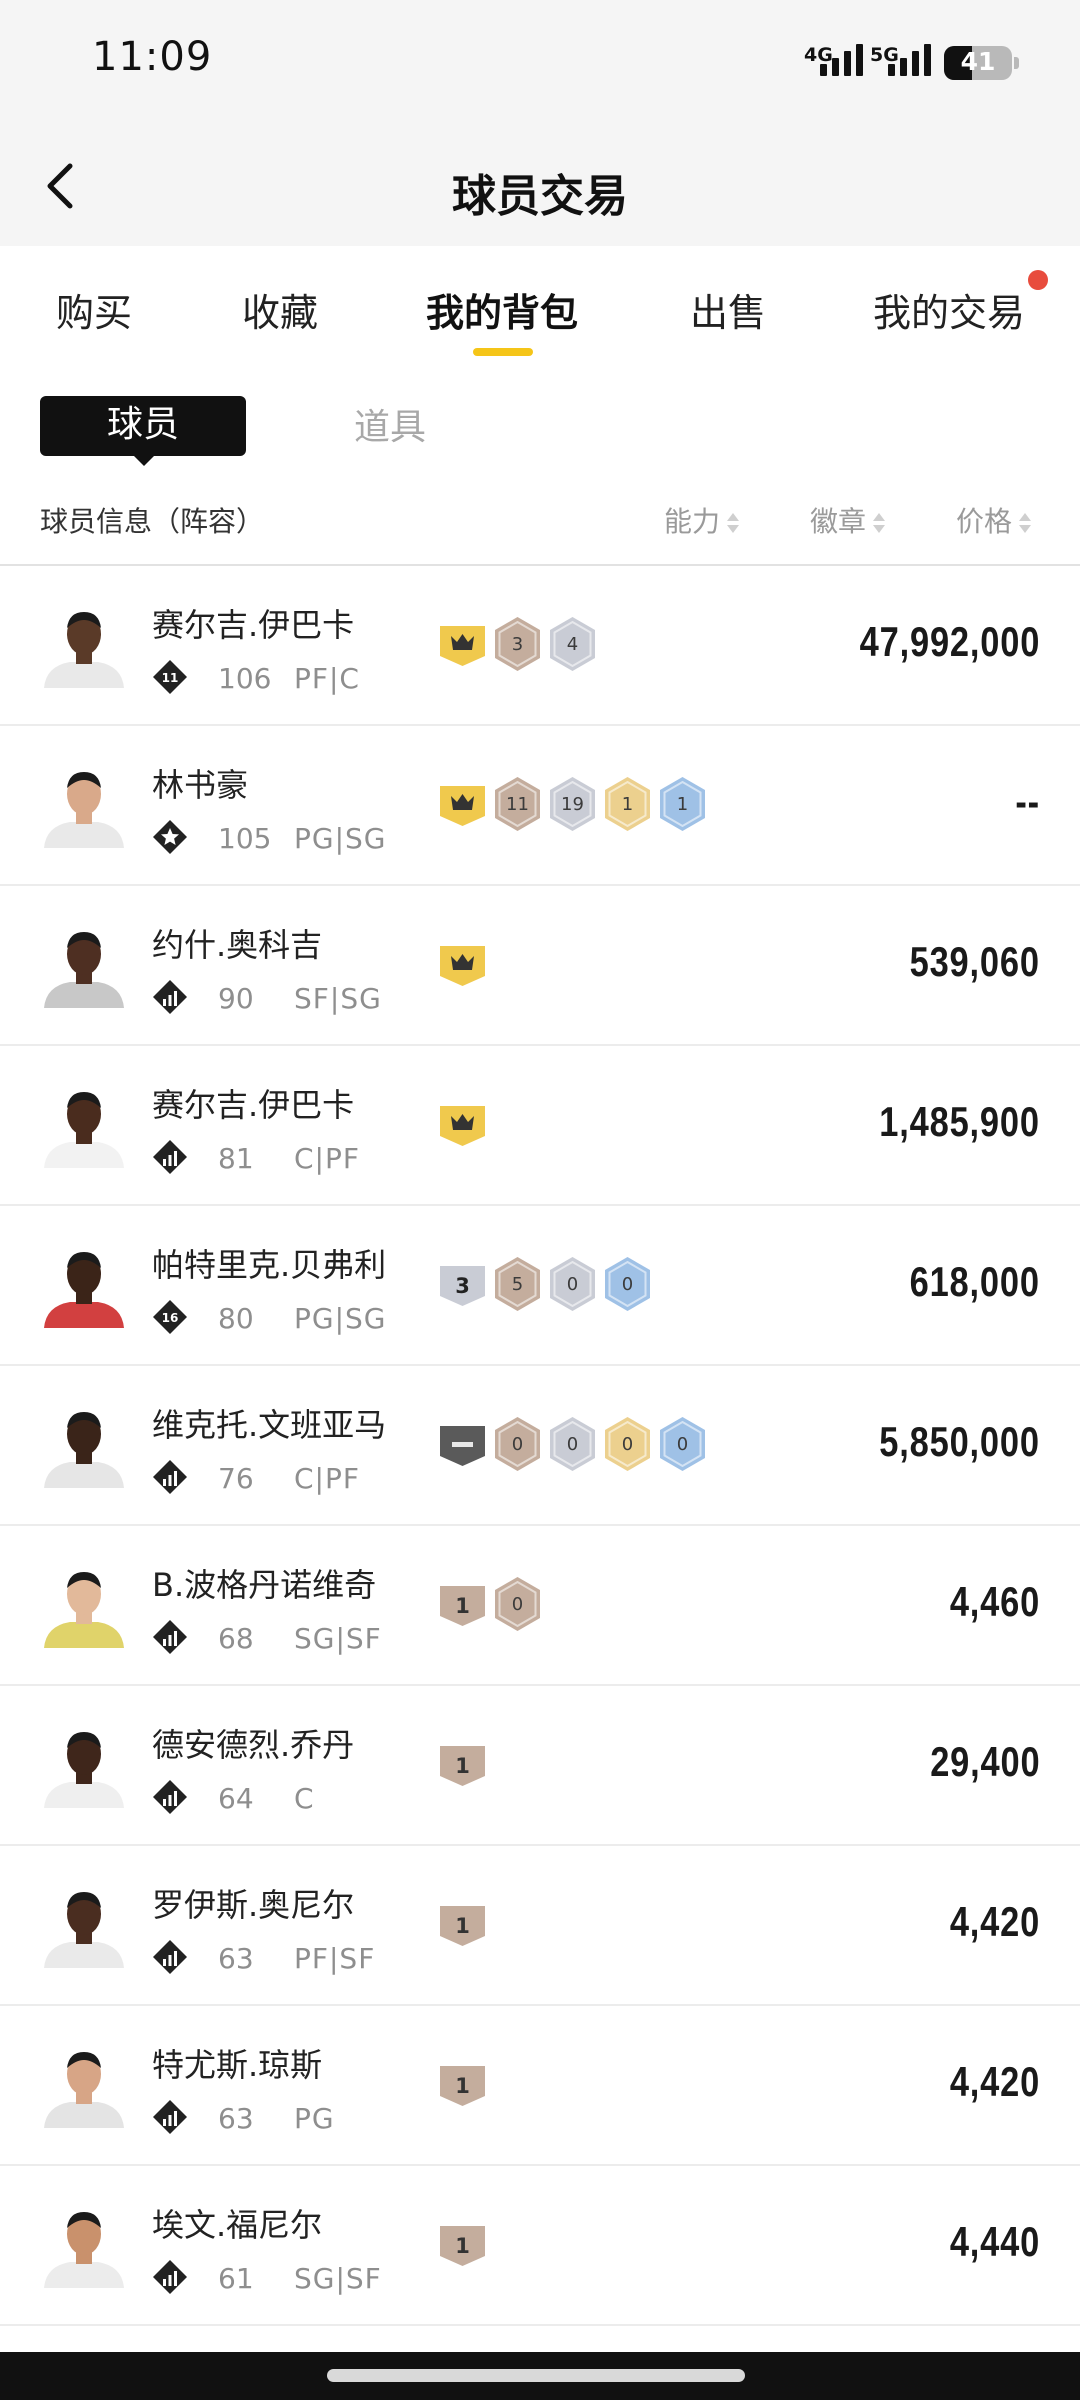 This screenshot has width=1080, height=2400. What do you see at coordinates (338, 1638) in the screenshot?
I see `player-position: SG|SF` at bounding box center [338, 1638].